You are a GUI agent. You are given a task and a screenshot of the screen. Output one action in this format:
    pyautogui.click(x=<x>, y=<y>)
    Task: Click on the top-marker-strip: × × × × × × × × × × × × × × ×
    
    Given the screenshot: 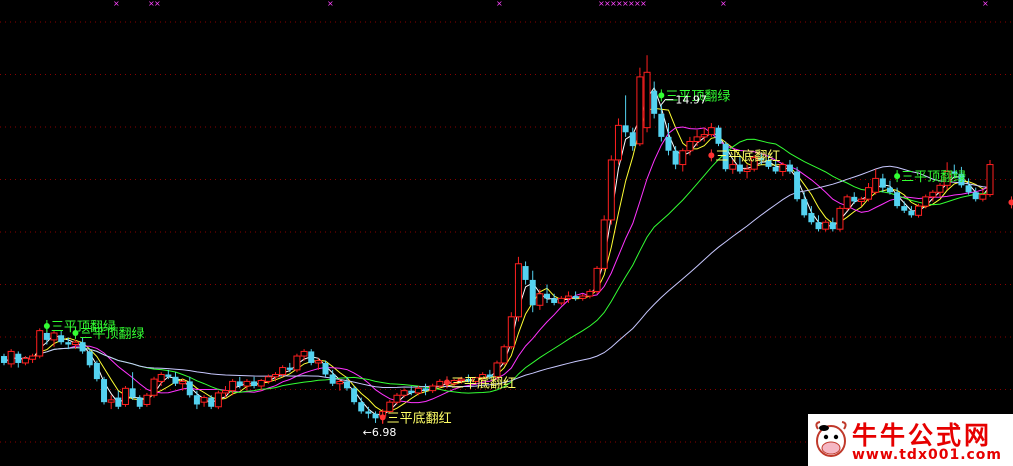 What is the action you would take?
    pyautogui.click(x=551, y=4)
    